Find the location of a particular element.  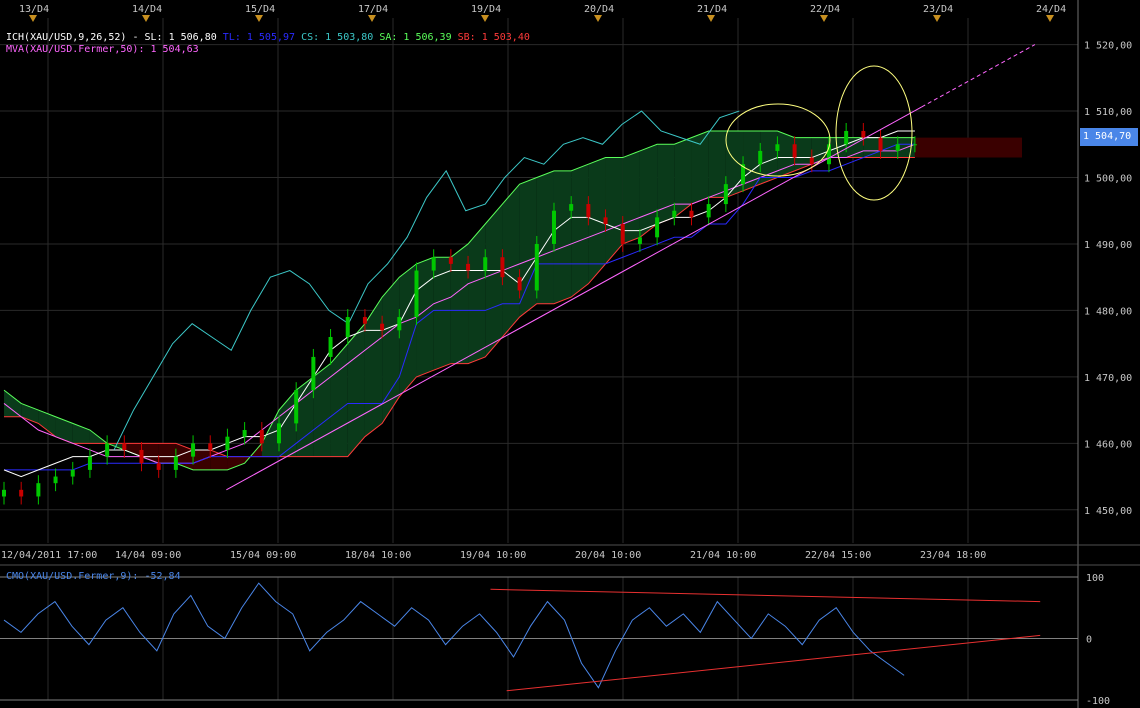

x-tick-label: 23/04 18:00 is located at coordinates (953, 555).